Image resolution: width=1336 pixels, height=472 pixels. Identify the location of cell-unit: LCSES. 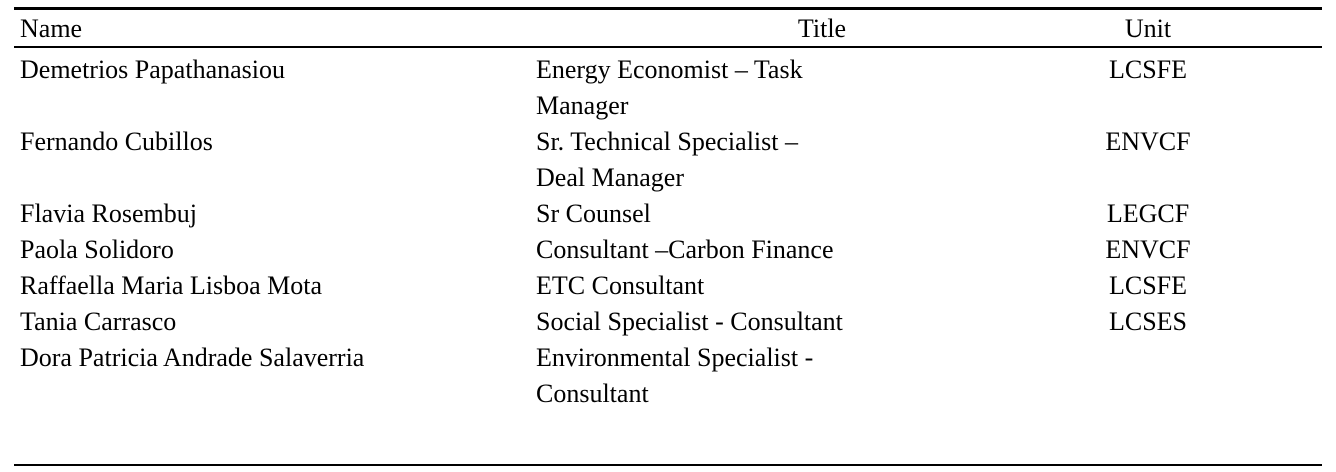
(1148, 321).